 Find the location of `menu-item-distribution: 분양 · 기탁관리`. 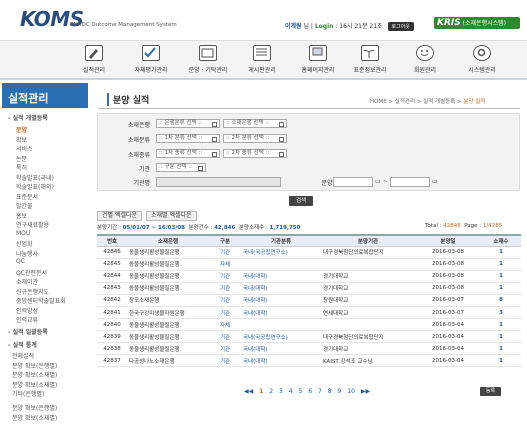

menu-item-distribution: 분양 · 기탁관리 is located at coordinates (208, 57).